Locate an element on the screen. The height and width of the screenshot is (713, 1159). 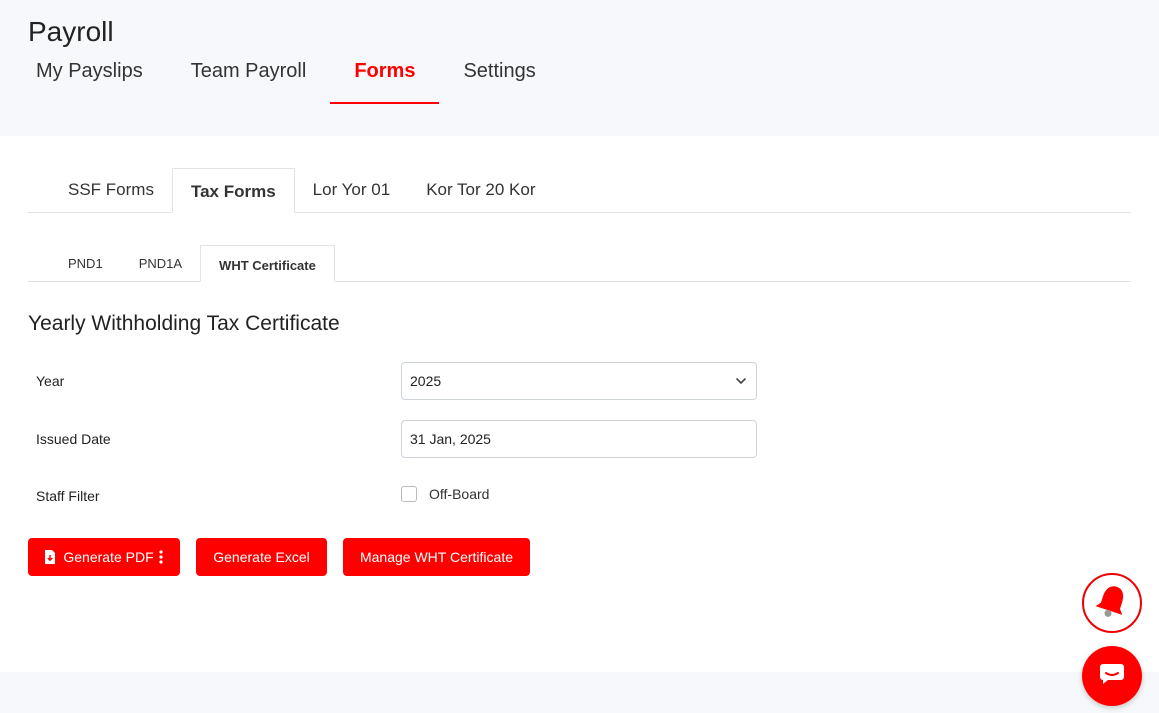
issued-date-value: 31 Jan, 2025 is located at coordinates (450, 439).